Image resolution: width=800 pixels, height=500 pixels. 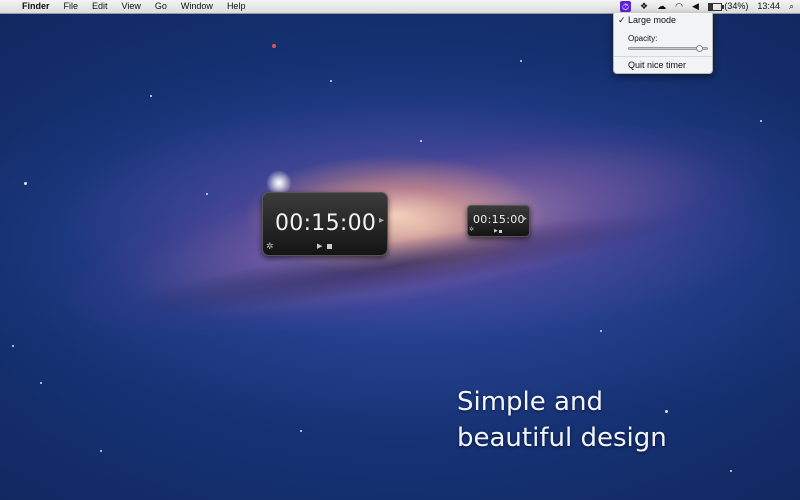 I want to click on timer-widget-small: 00:15:00 ▸ ✲ ▶, so click(x=498, y=221).